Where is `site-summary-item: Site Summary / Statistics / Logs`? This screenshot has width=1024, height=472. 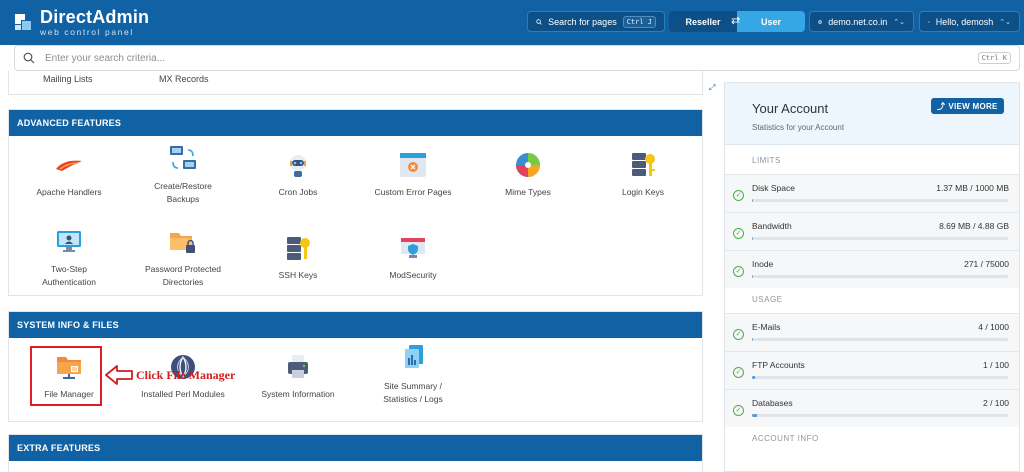
site-summary-item: Site Summary / Statistics / Logs is located at coordinates (413, 375).